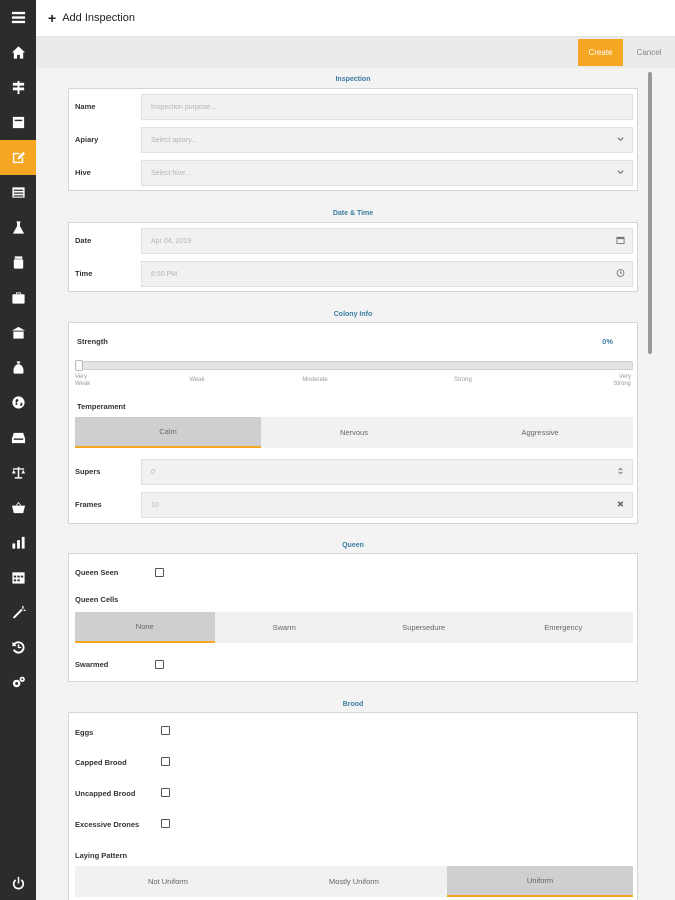 This screenshot has width=675, height=900. What do you see at coordinates (83, 240) in the screenshot?
I see `date-label: Date` at bounding box center [83, 240].